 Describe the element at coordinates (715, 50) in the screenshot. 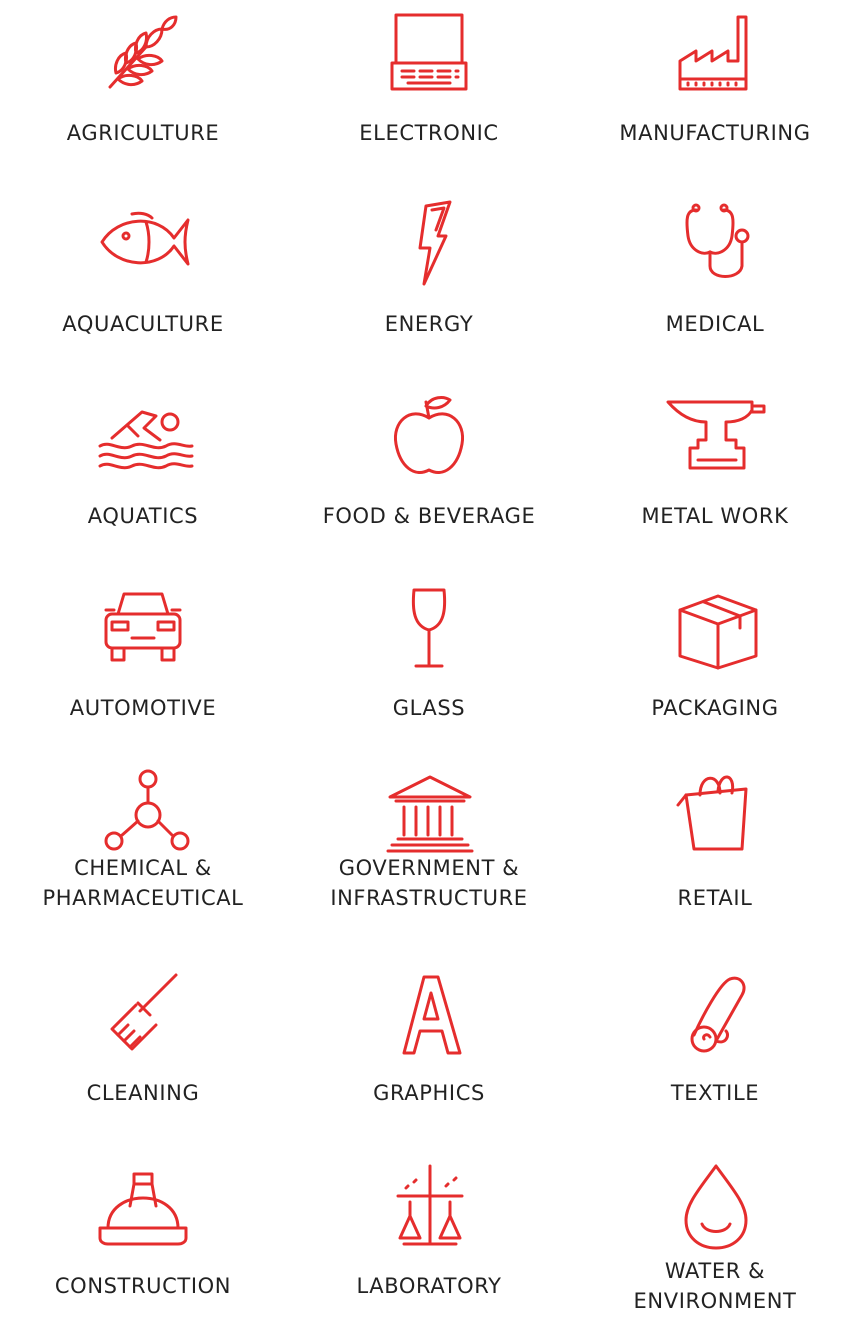

I see `factory-icon` at that location.